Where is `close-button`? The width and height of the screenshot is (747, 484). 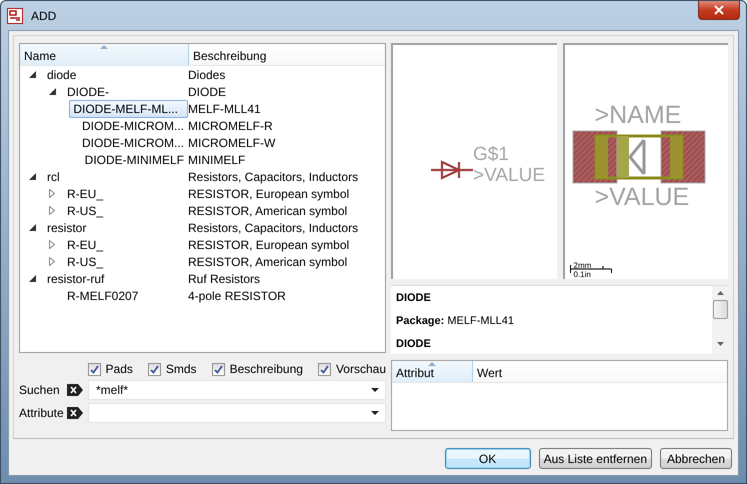
close-button is located at coordinates (719, 10).